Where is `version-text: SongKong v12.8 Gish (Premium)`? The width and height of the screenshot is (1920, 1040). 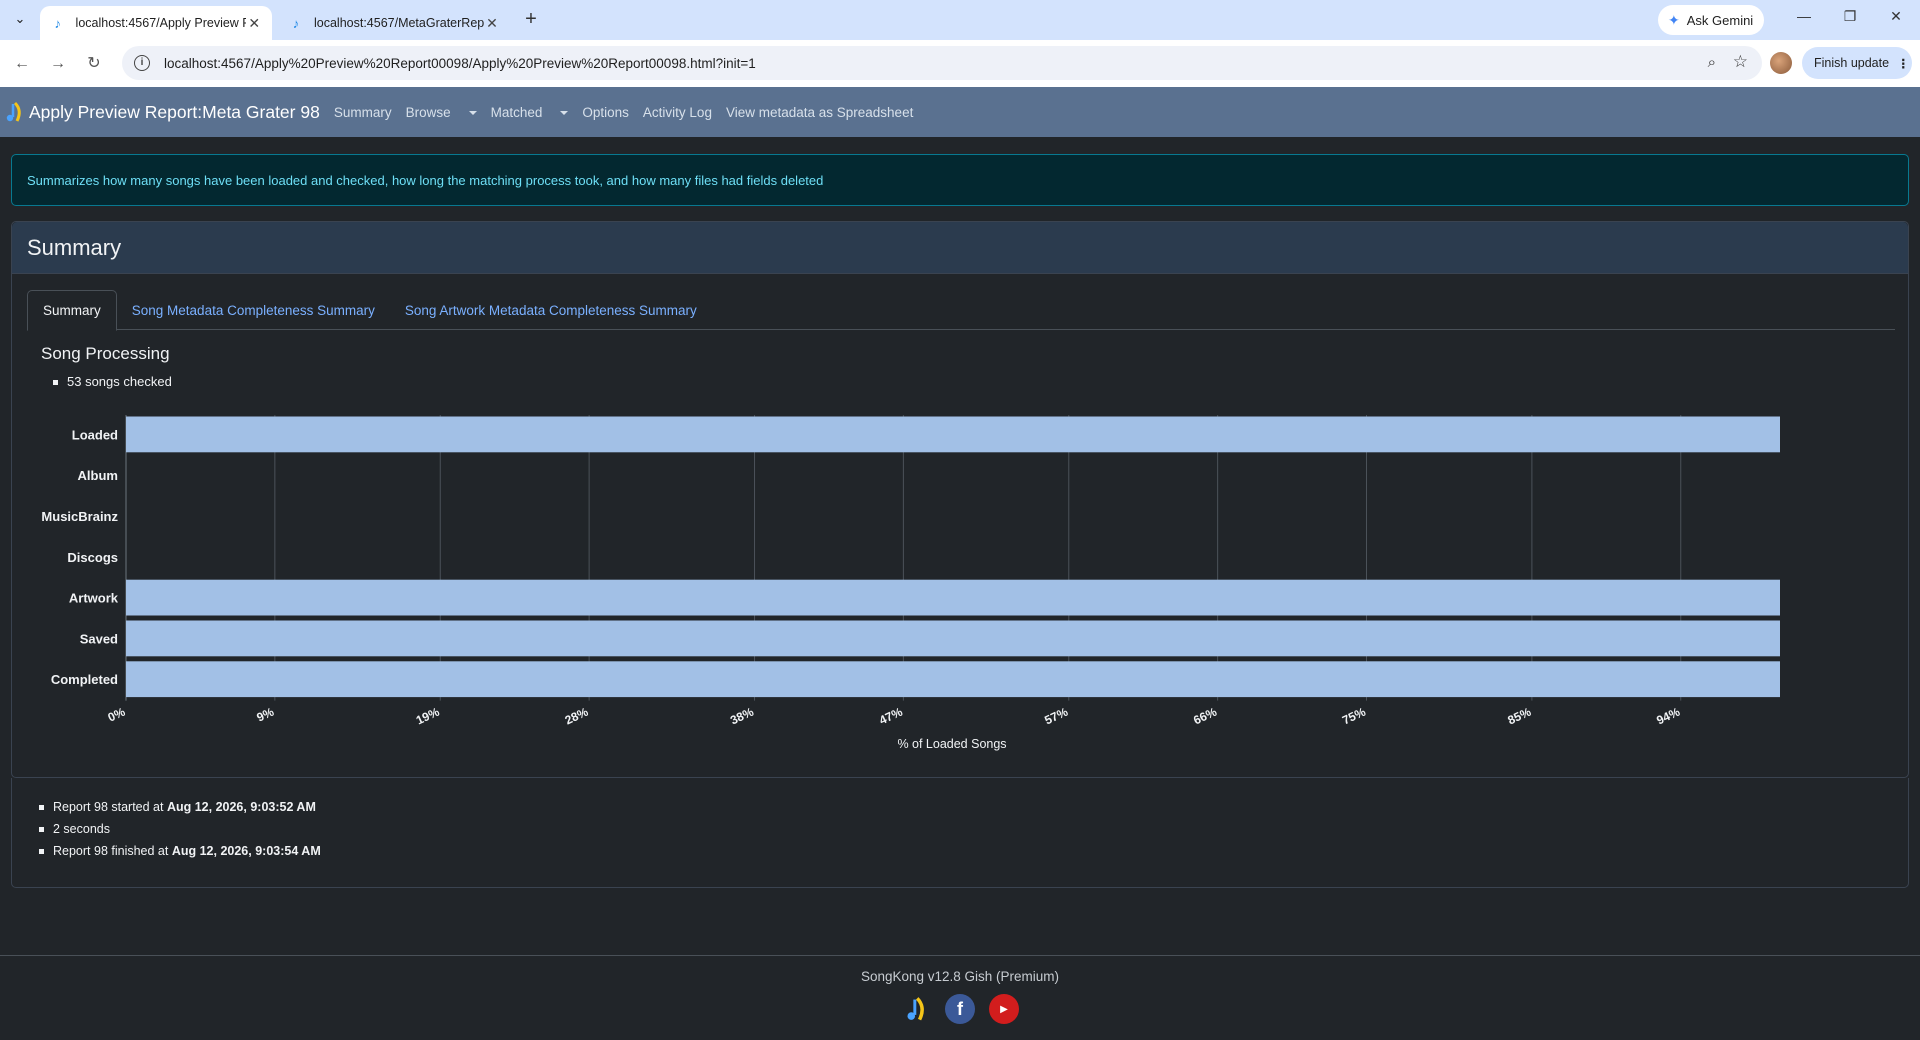 version-text: SongKong v12.8 Gish (Premium) is located at coordinates (960, 976).